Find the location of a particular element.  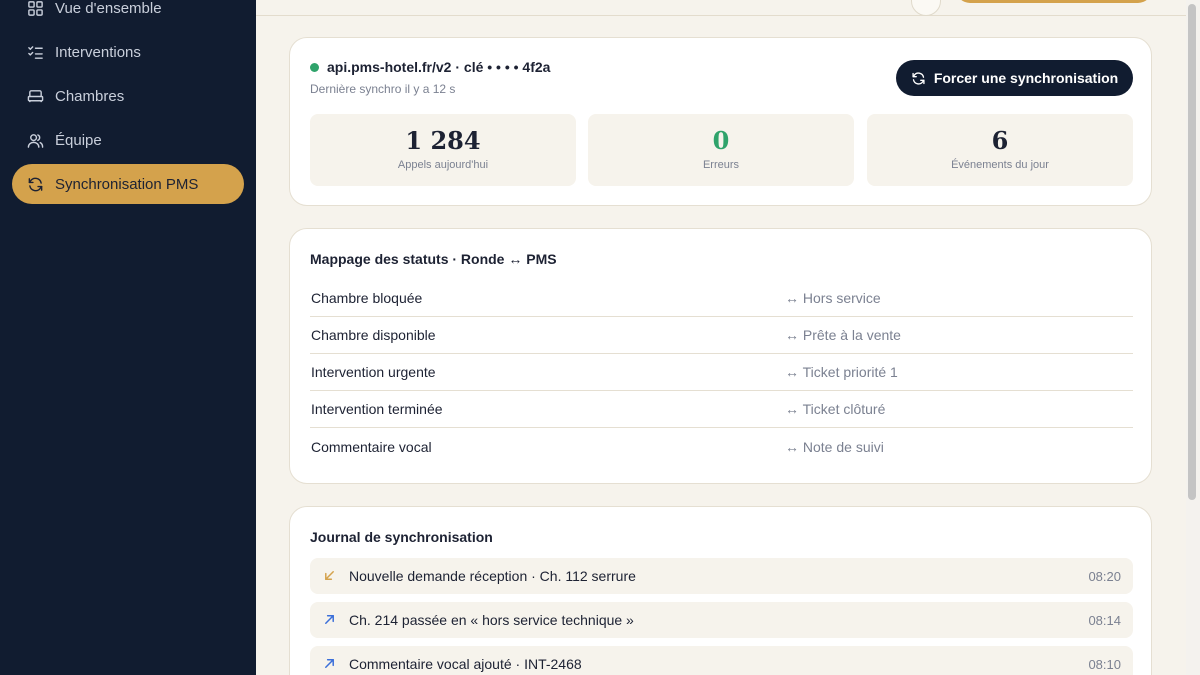

arrow-down-left-icon is located at coordinates (329, 575).